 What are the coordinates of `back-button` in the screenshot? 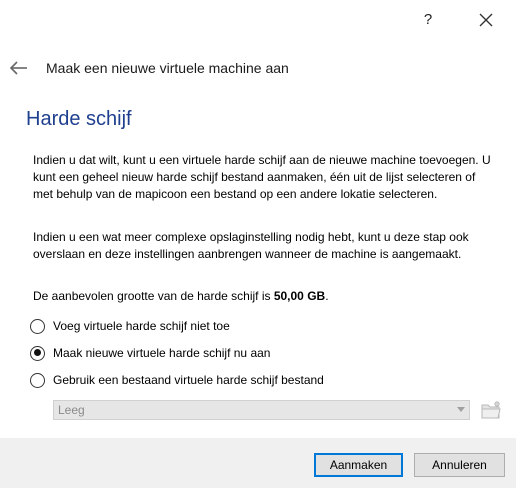 It's located at (19, 68).